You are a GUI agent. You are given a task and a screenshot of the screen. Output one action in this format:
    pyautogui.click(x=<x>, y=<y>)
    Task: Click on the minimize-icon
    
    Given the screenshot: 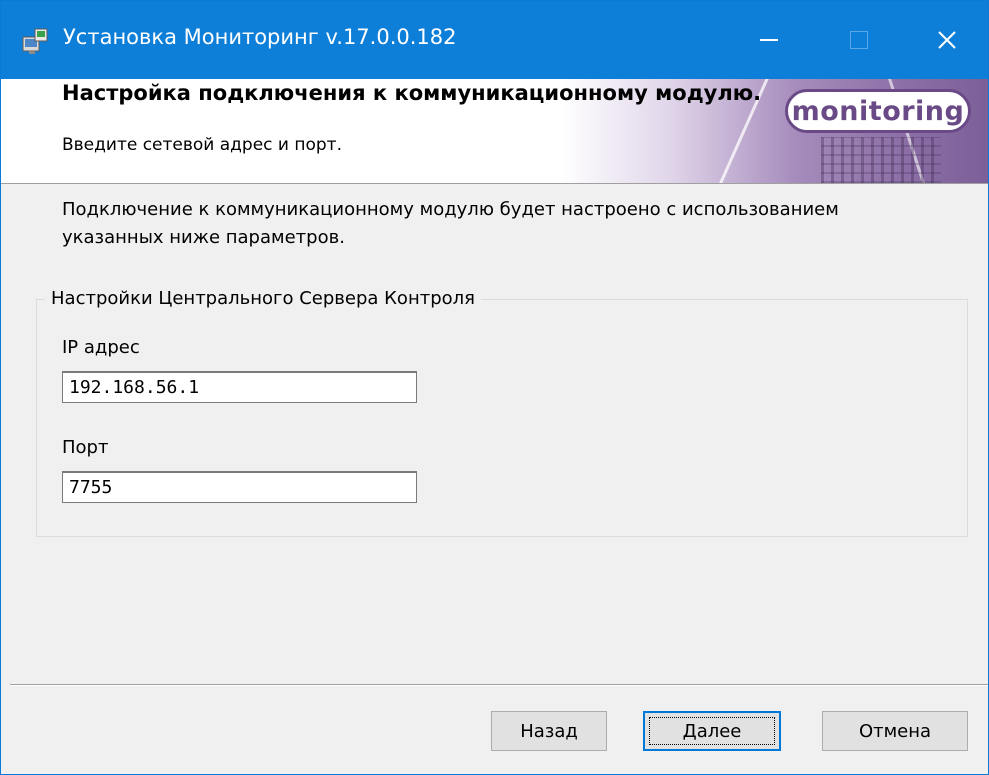 What is the action you would take?
    pyautogui.click(x=769, y=40)
    